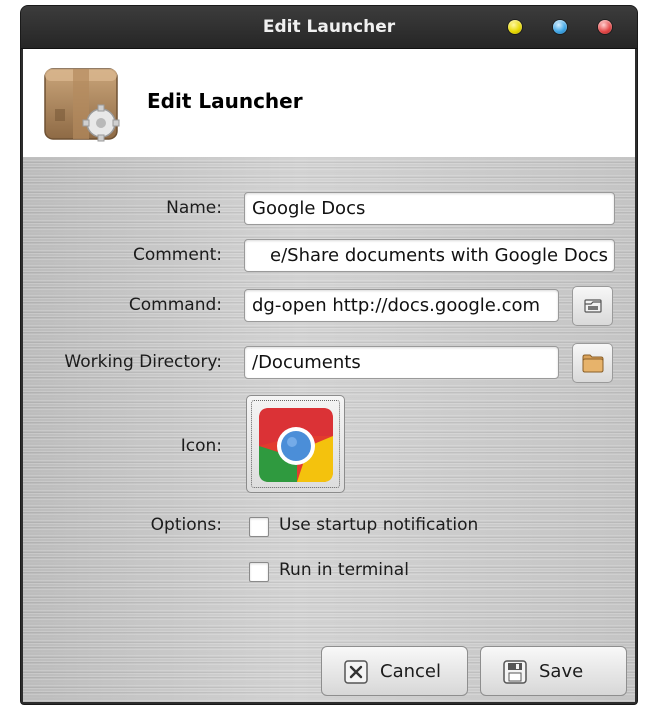 The image size is (652, 709). What do you see at coordinates (605, 27) in the screenshot?
I see `close-button` at bounding box center [605, 27].